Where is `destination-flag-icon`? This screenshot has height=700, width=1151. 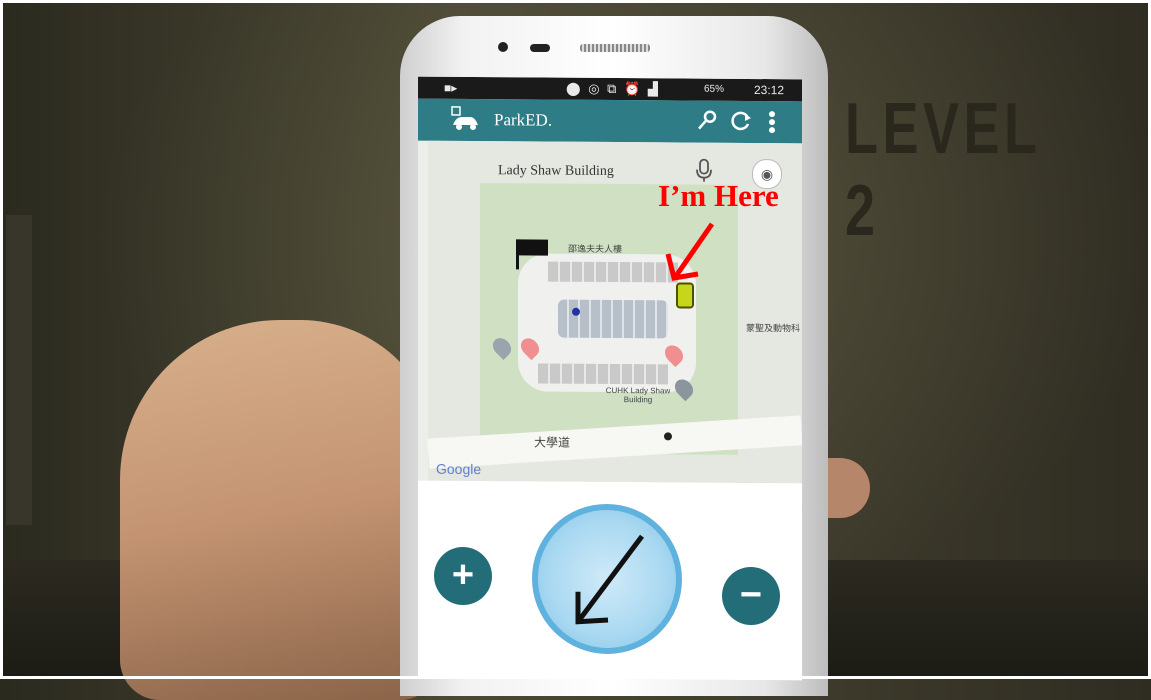
destination-flag-icon is located at coordinates (533, 247).